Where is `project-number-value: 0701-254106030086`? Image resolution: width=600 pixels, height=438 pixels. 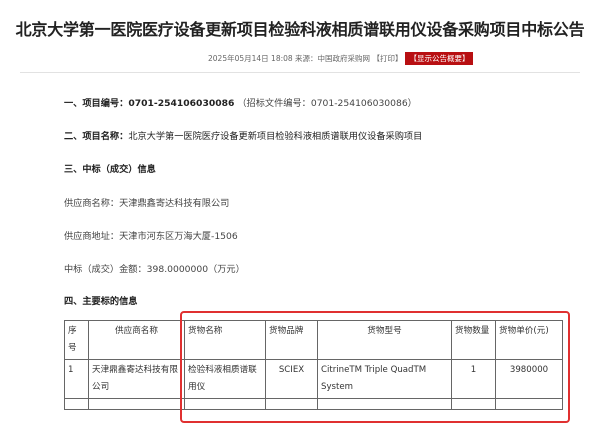
project-number-value: 0701-254106030086 is located at coordinates (181, 103).